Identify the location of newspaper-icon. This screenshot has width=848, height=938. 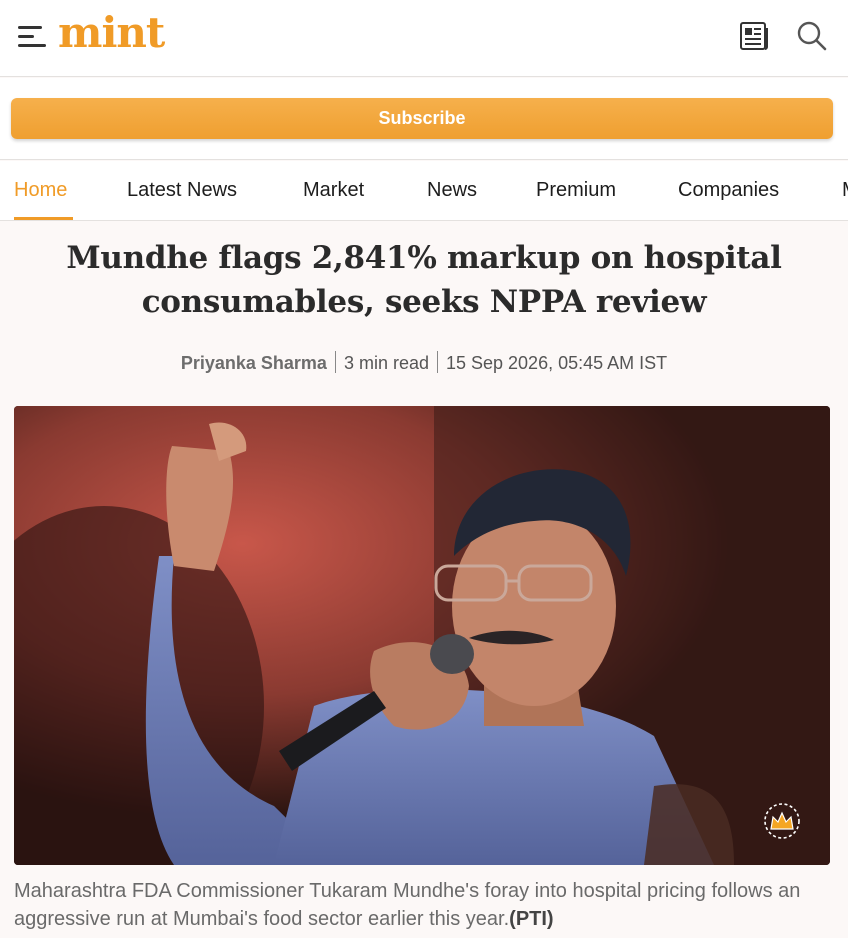
(754, 36).